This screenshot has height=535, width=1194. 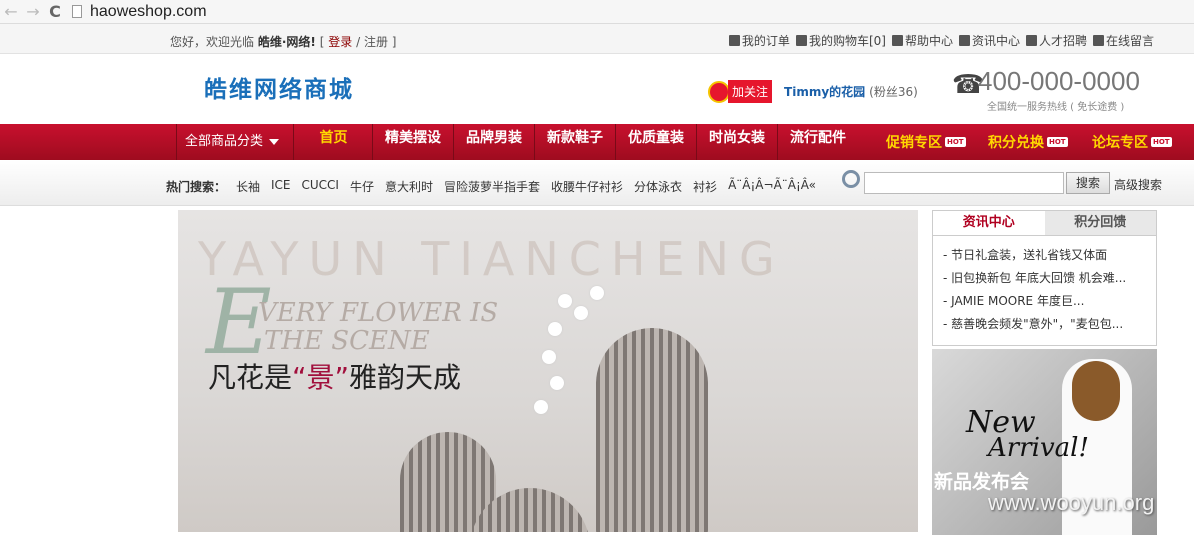 I want to click on nav-item-decor: 精美摆设, so click(x=413, y=142).